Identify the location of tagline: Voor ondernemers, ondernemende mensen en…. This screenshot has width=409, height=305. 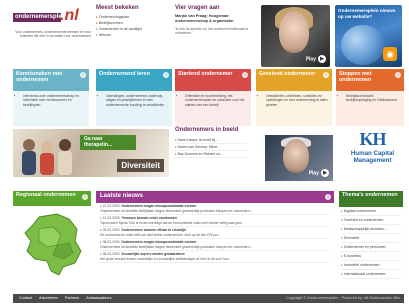
(53, 34).